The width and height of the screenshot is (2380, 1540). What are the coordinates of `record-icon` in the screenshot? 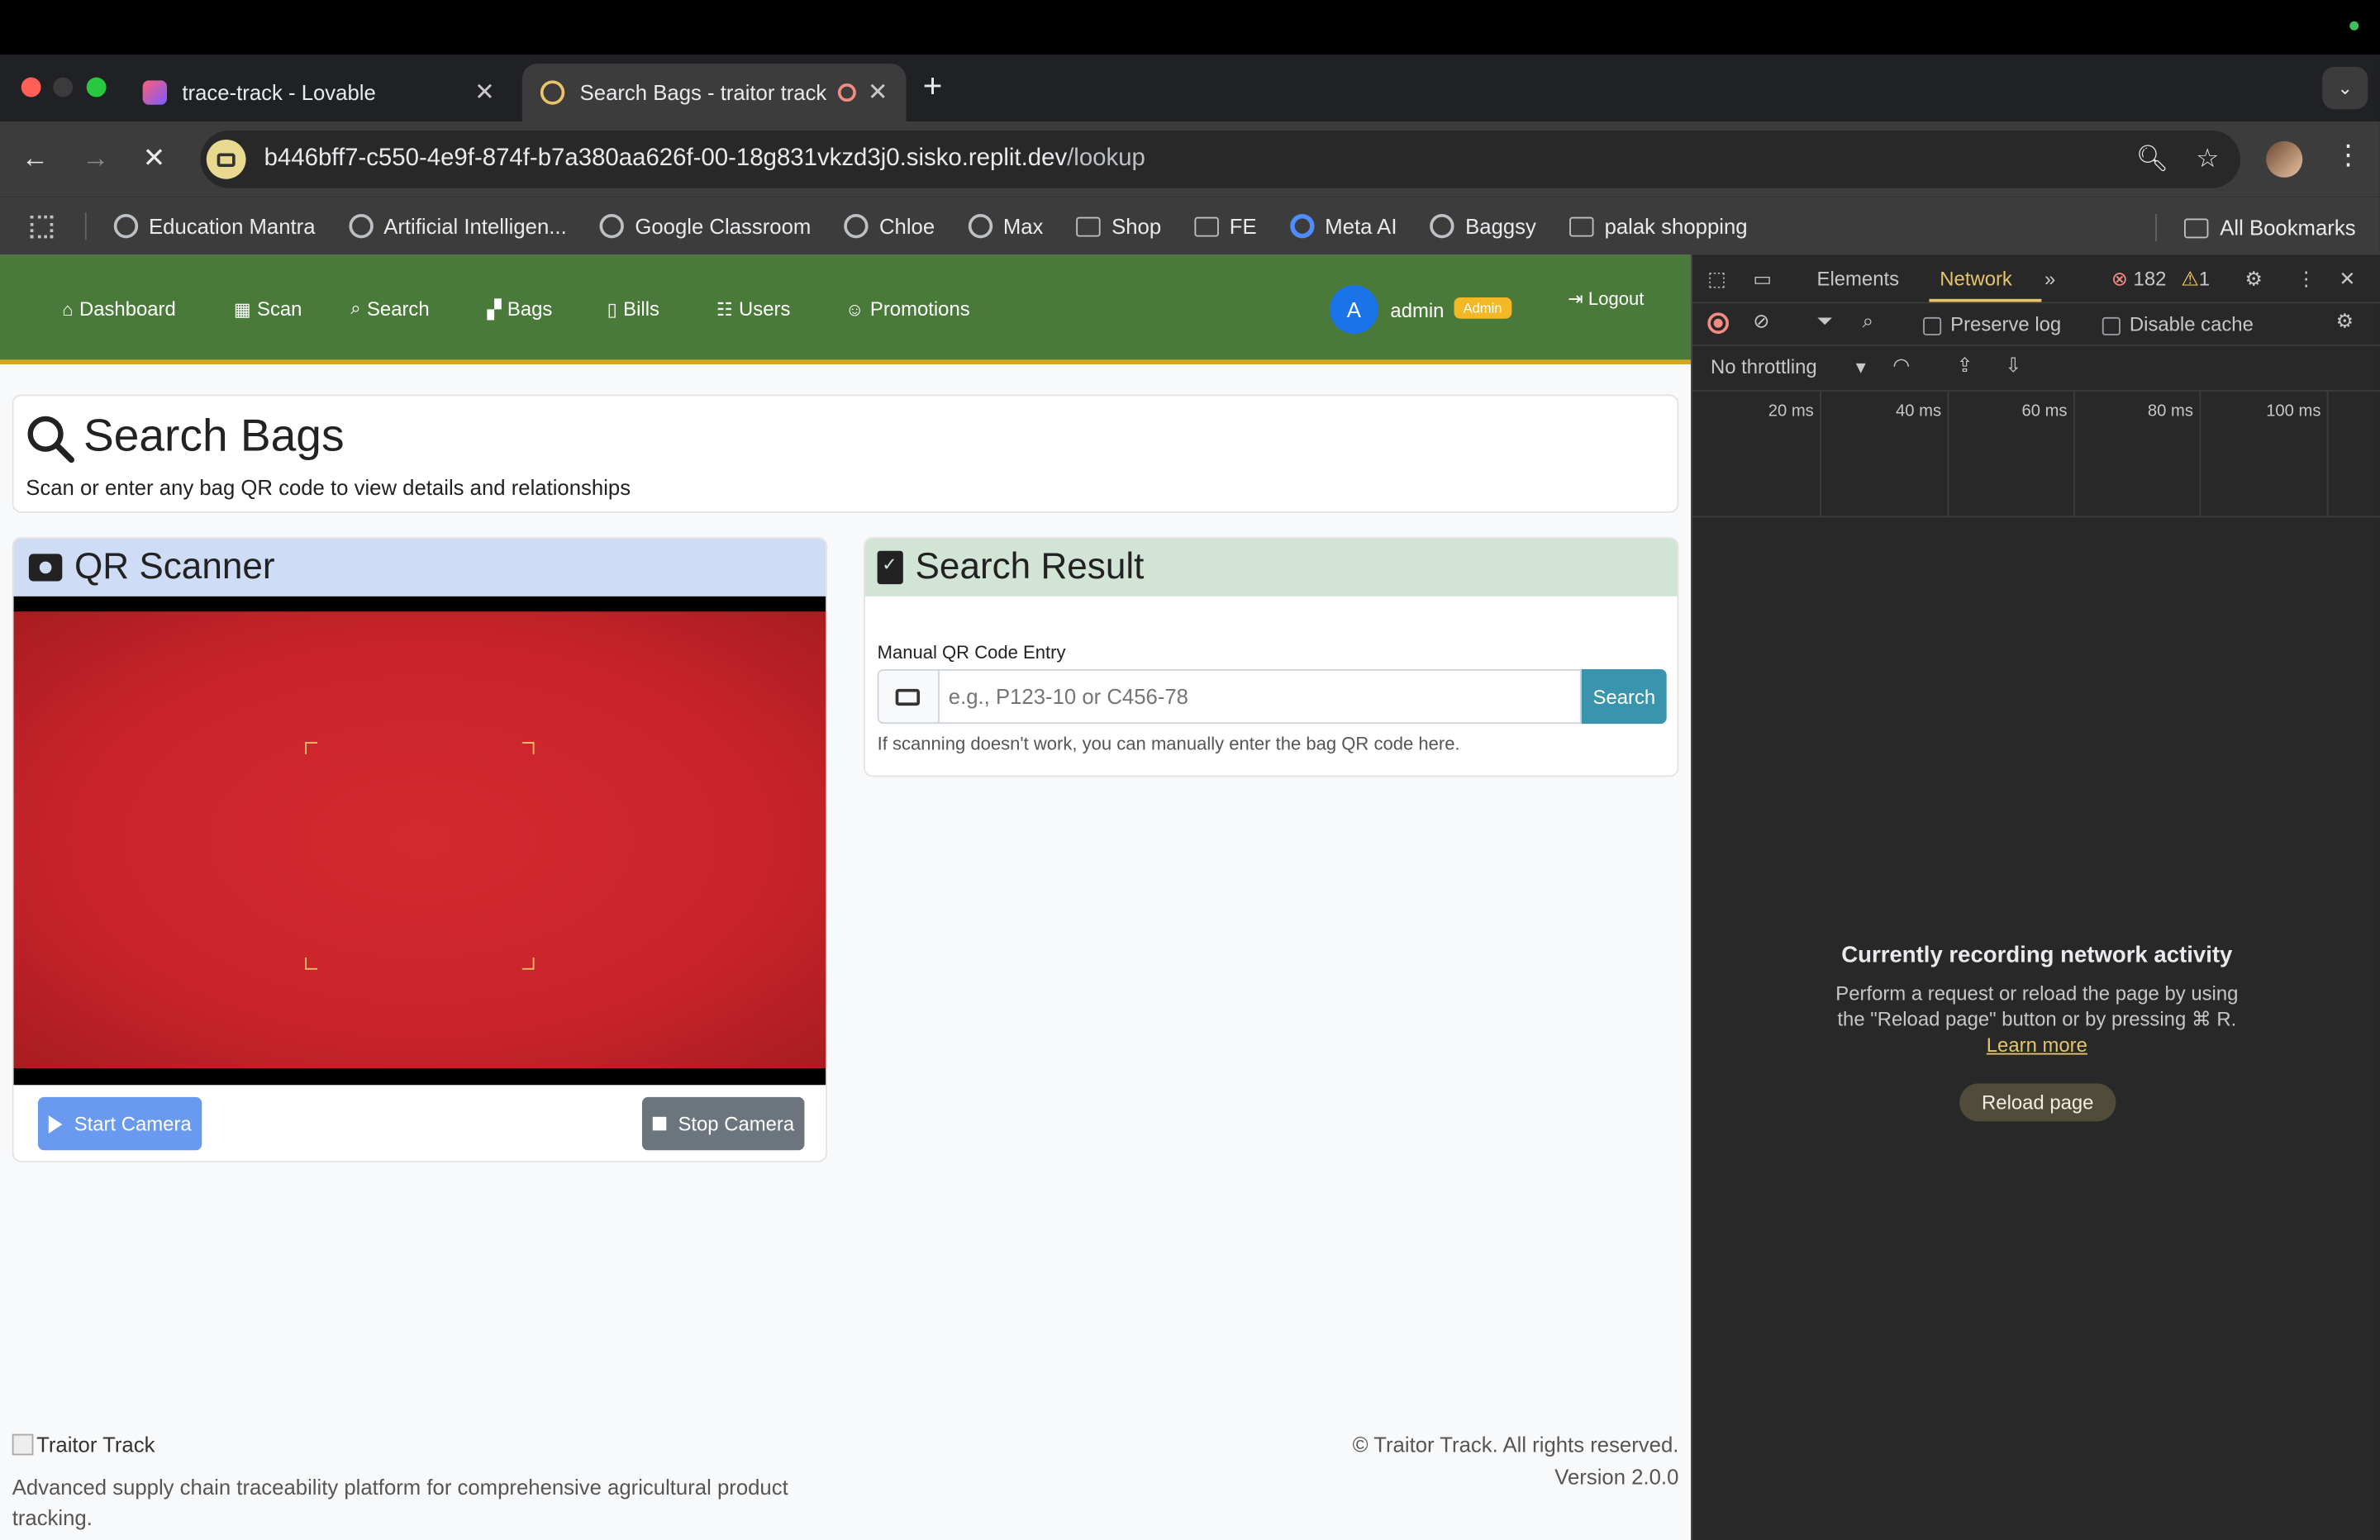 It's located at (1718, 323).